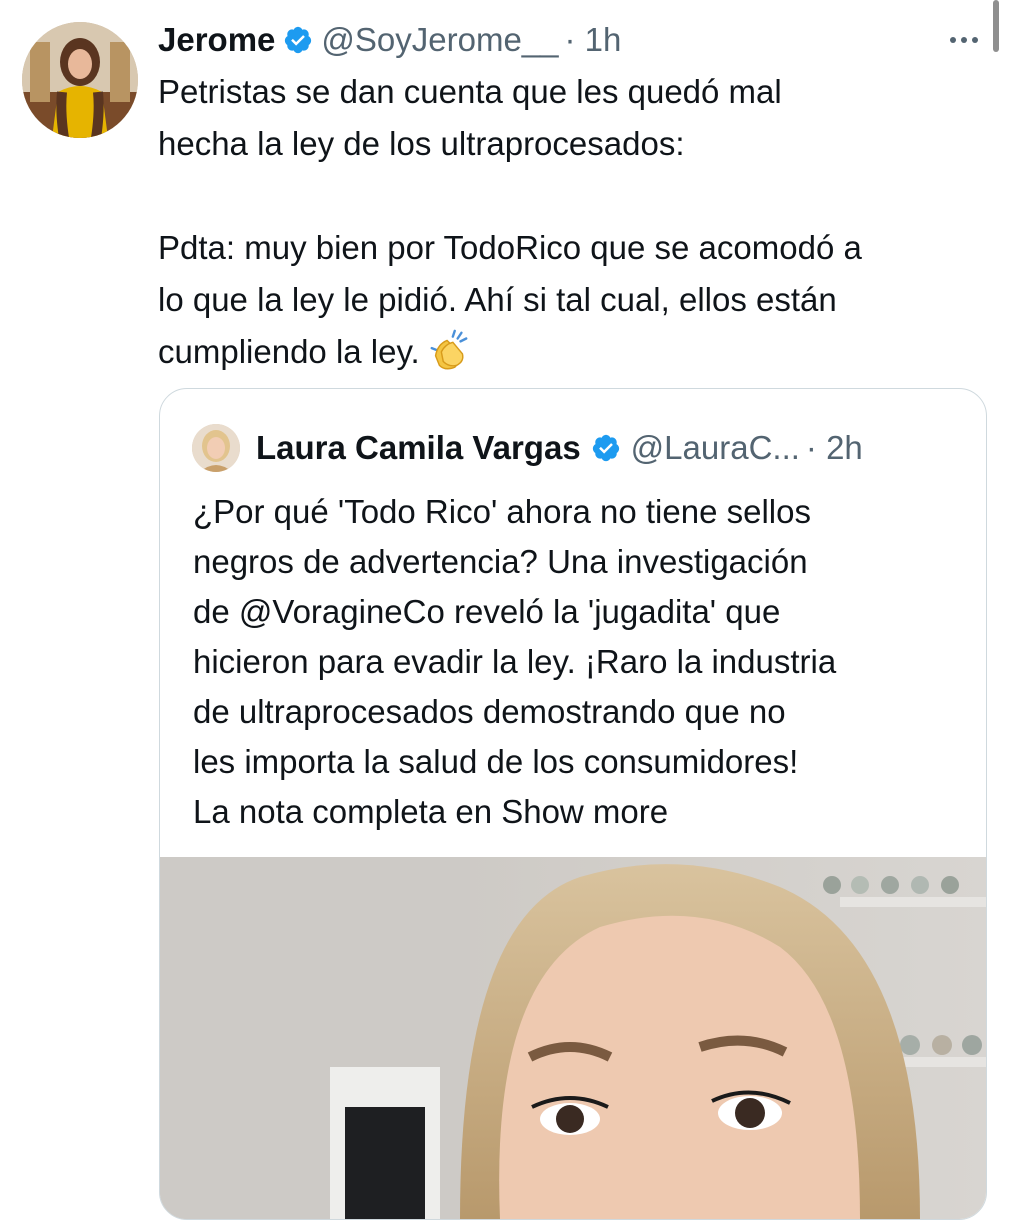 This screenshot has height=1220, width=1010. I want to click on quoted-line: negros de advertencia? Una investigación, so click(500, 561).